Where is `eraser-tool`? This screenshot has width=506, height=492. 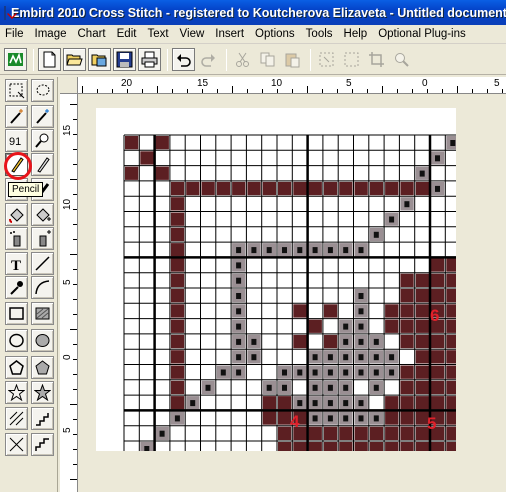
eraser-tool is located at coordinates (42, 164).